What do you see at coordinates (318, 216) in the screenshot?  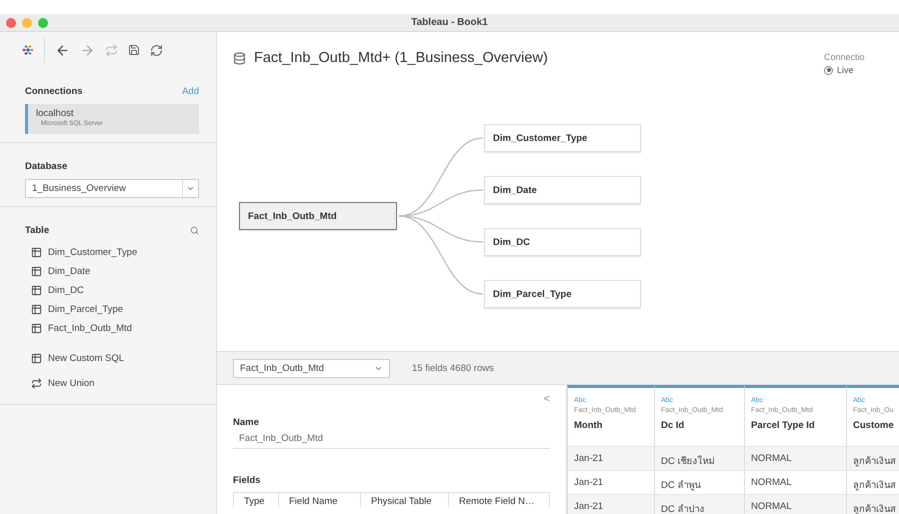 I see `root-table-node: Fact_Inb_Outb_Mtd` at bounding box center [318, 216].